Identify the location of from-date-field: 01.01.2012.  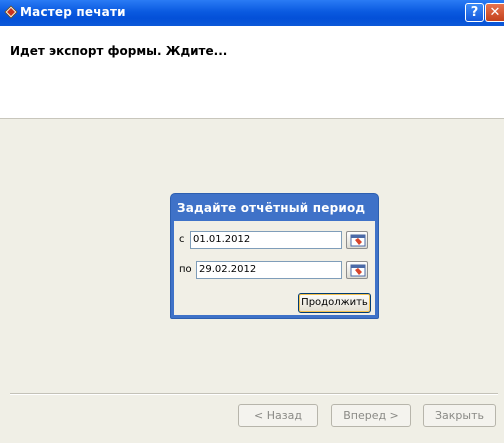
(266, 240).